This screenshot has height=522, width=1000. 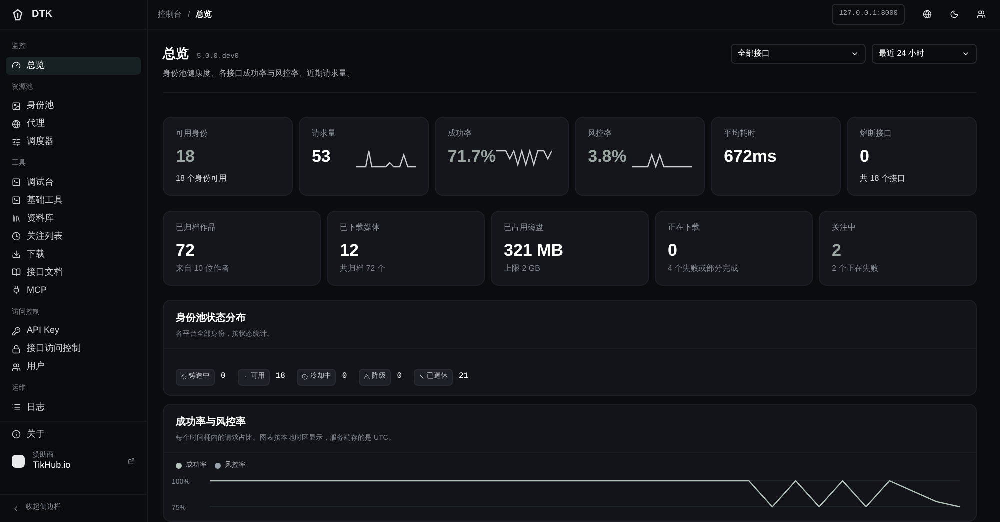 I want to click on stat-value: 72, so click(x=185, y=251).